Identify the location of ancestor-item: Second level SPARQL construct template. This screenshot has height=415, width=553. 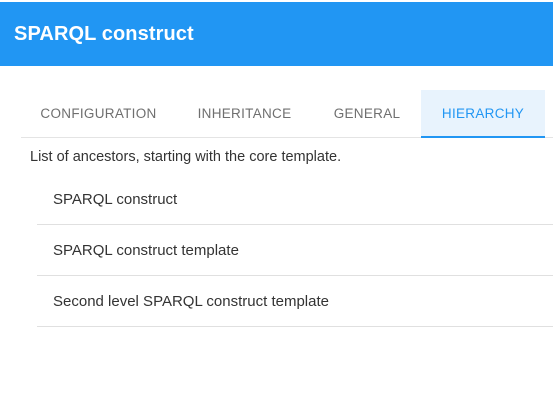
(295, 301).